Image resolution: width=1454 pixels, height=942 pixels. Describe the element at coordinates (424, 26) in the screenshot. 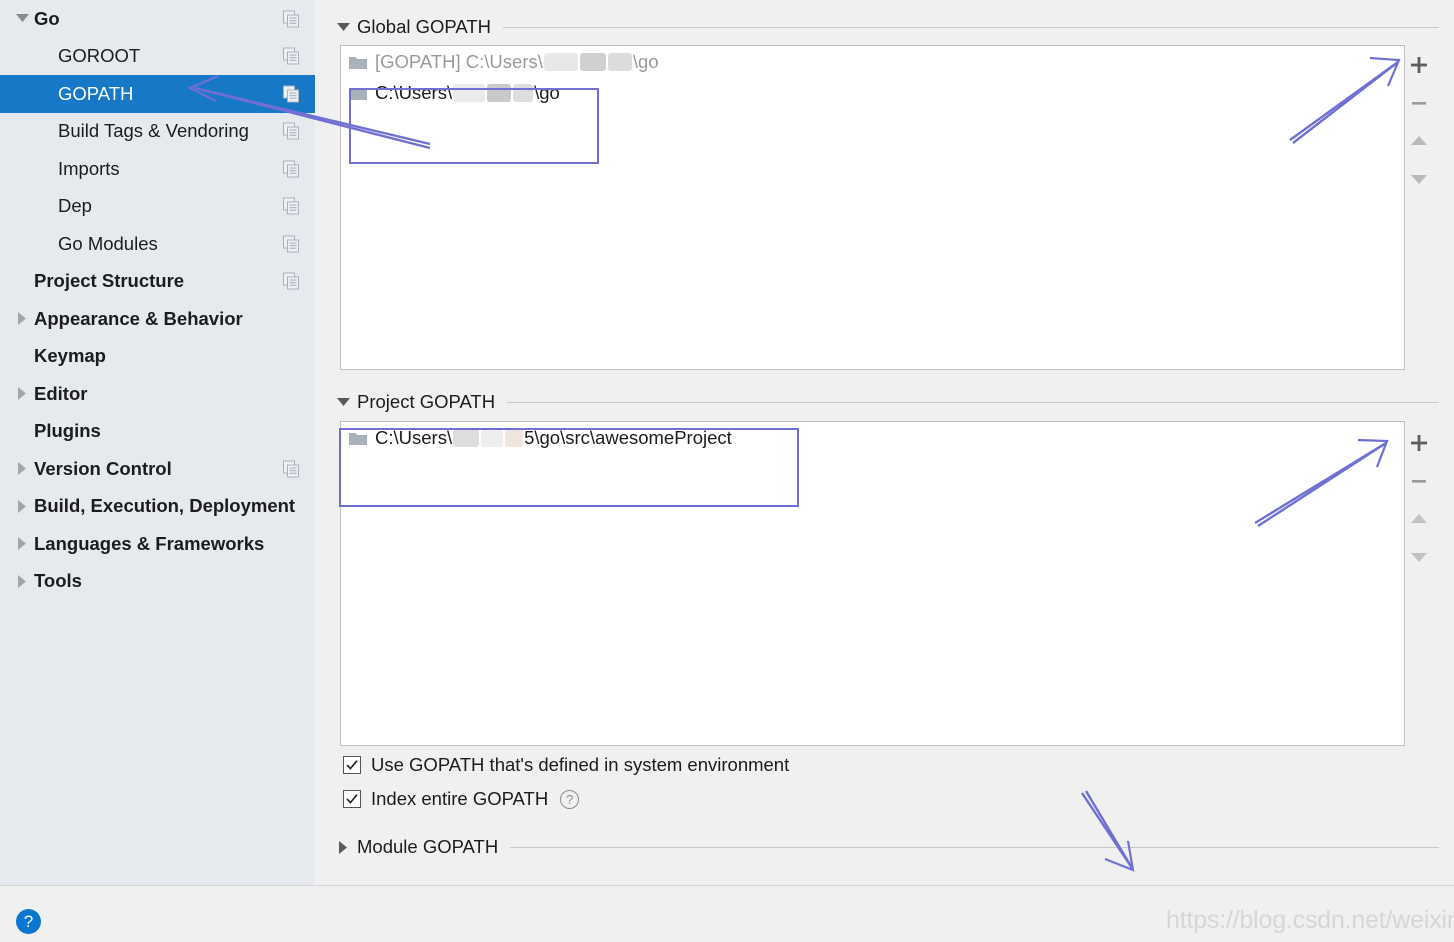

I see `global-gopath-title: Global GOPATH` at that location.